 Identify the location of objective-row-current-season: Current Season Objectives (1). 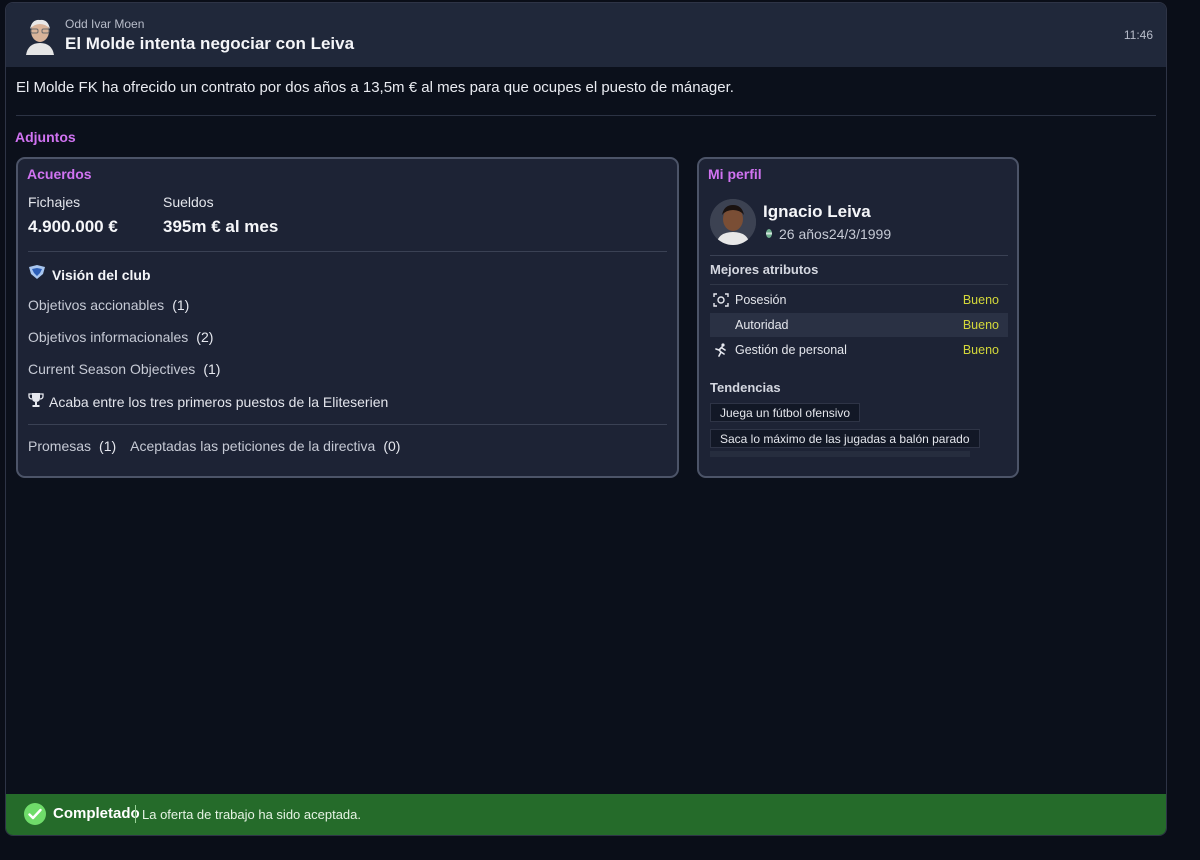
(124, 369).